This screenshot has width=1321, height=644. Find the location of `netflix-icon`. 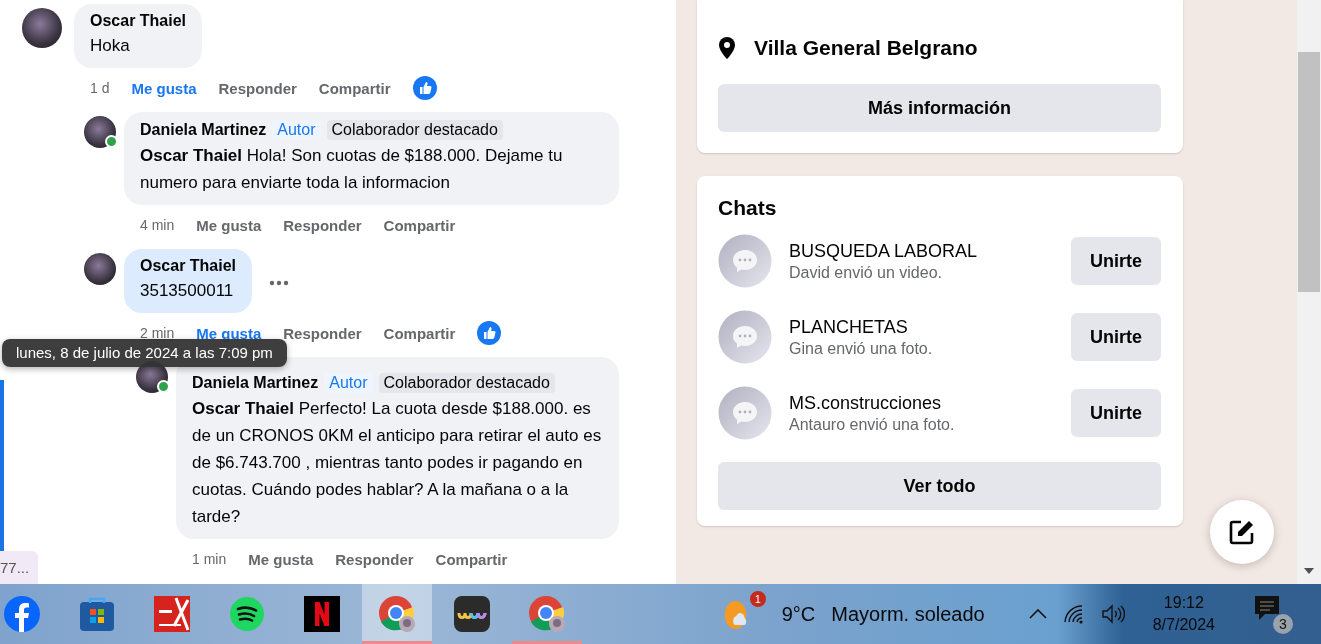

netflix-icon is located at coordinates (322, 614).